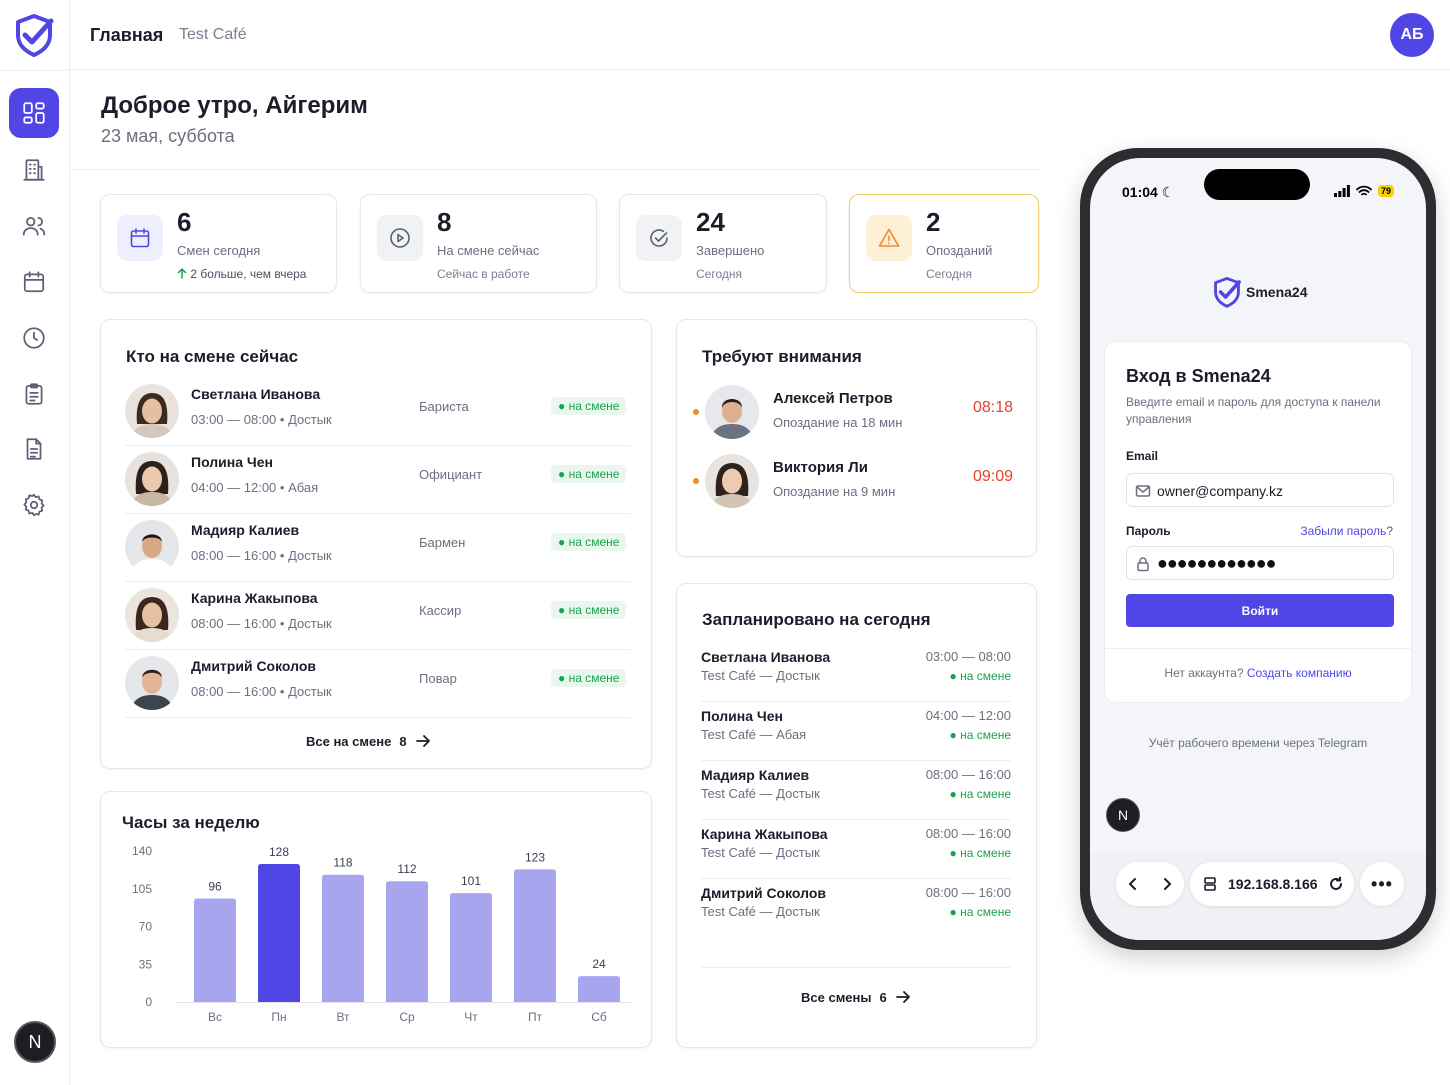 This screenshot has height=1085, width=1450. What do you see at coordinates (343, 938) in the screenshot?
I see `bar-Вт` at bounding box center [343, 938].